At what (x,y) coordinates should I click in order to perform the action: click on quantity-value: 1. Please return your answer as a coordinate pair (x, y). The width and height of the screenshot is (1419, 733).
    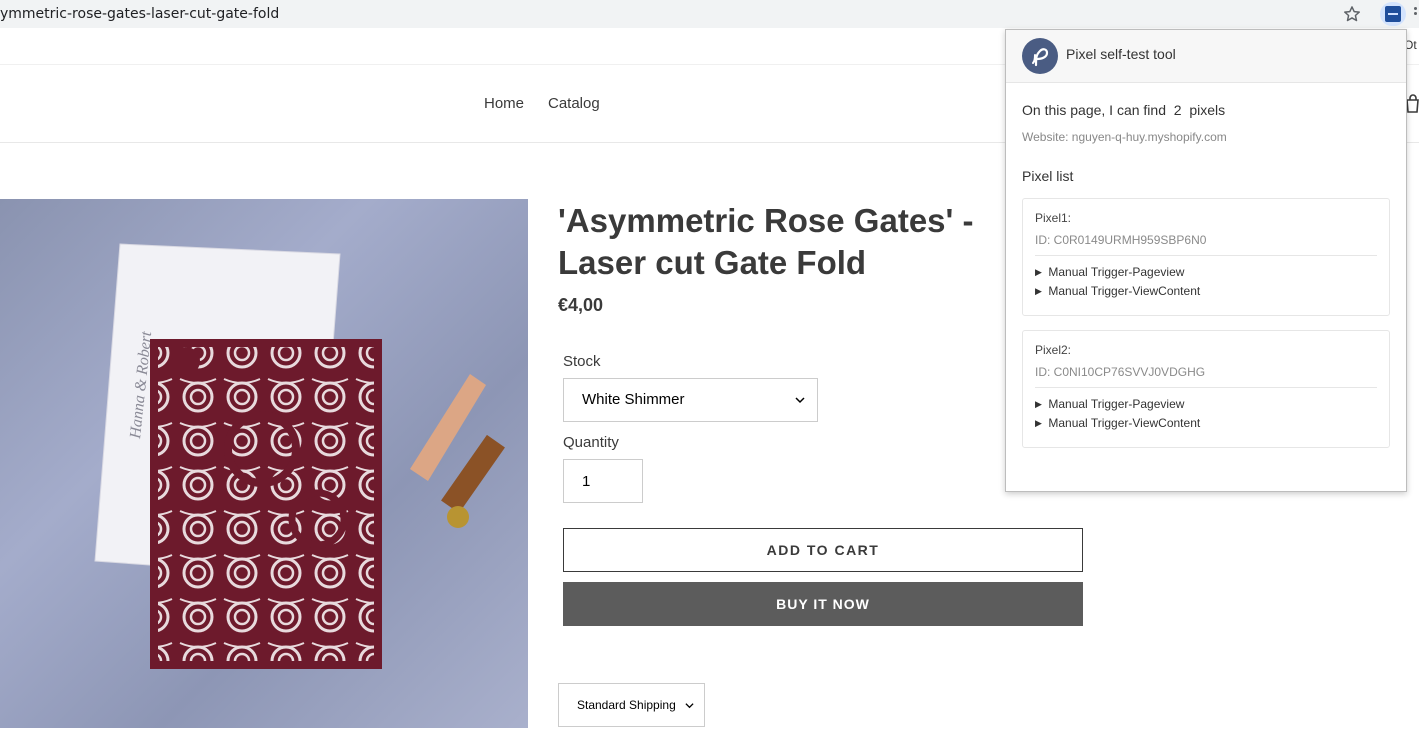
    Looking at the image, I should click on (586, 481).